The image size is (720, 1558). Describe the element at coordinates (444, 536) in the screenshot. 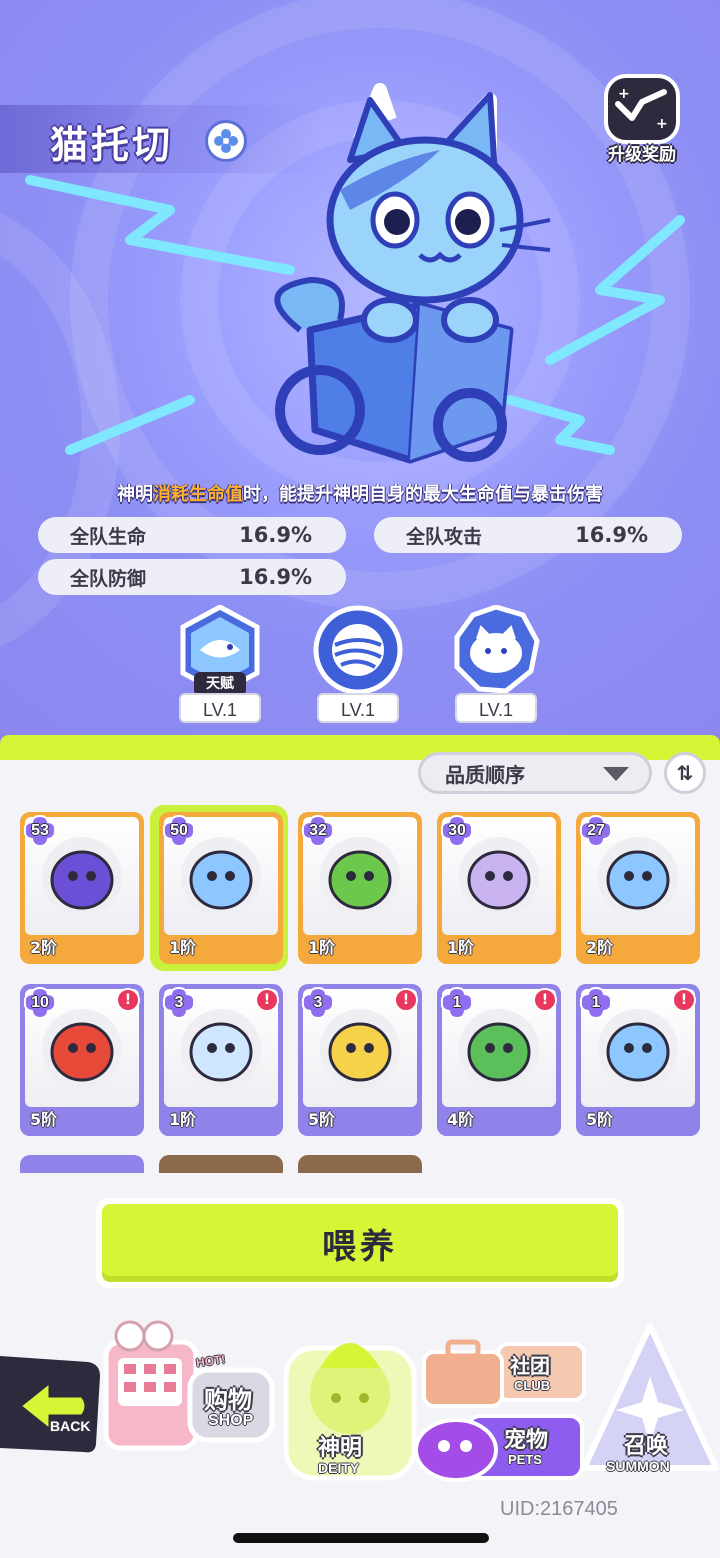

I see `stat-label: 全队攻击` at that location.